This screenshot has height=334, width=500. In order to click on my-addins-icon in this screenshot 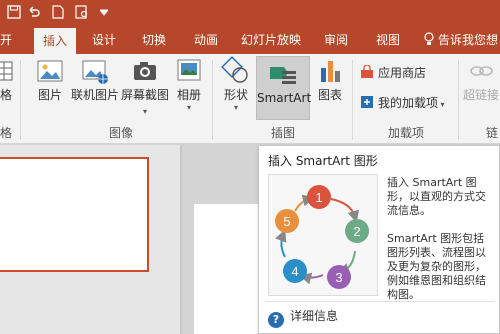, I will do `click(367, 102)`.